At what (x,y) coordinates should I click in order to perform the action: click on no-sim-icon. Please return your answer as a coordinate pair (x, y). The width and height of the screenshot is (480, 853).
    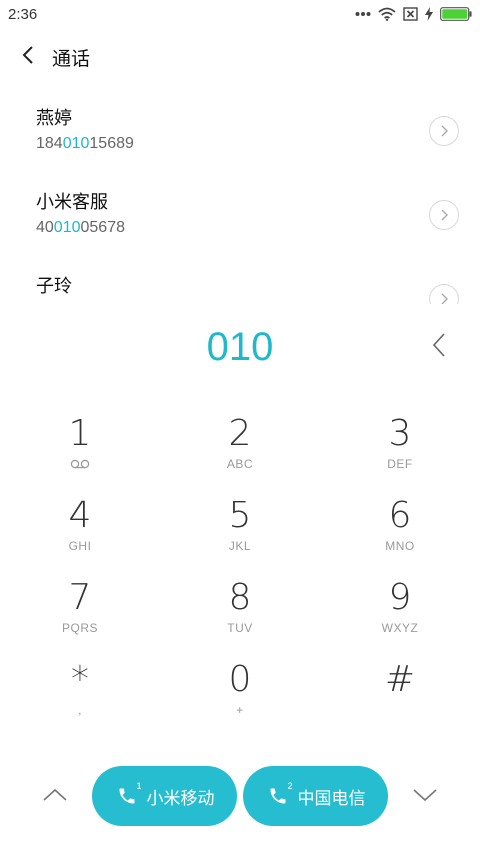
    Looking at the image, I should click on (410, 14).